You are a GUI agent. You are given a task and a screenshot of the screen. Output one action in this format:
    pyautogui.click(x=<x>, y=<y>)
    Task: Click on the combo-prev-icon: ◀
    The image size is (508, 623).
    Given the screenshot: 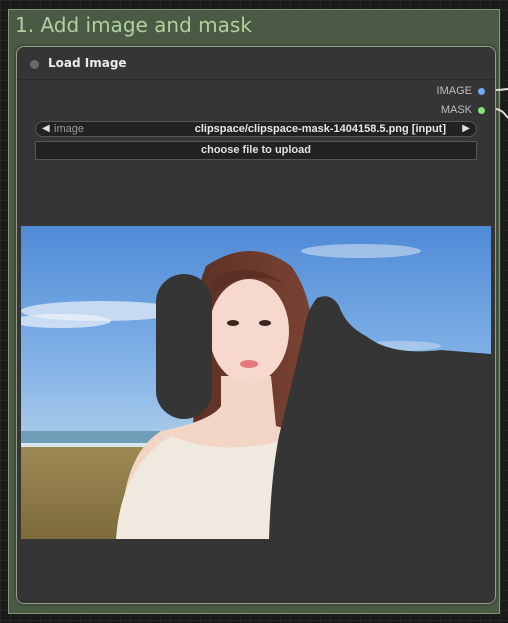 What is the action you would take?
    pyautogui.click(x=46, y=128)
    